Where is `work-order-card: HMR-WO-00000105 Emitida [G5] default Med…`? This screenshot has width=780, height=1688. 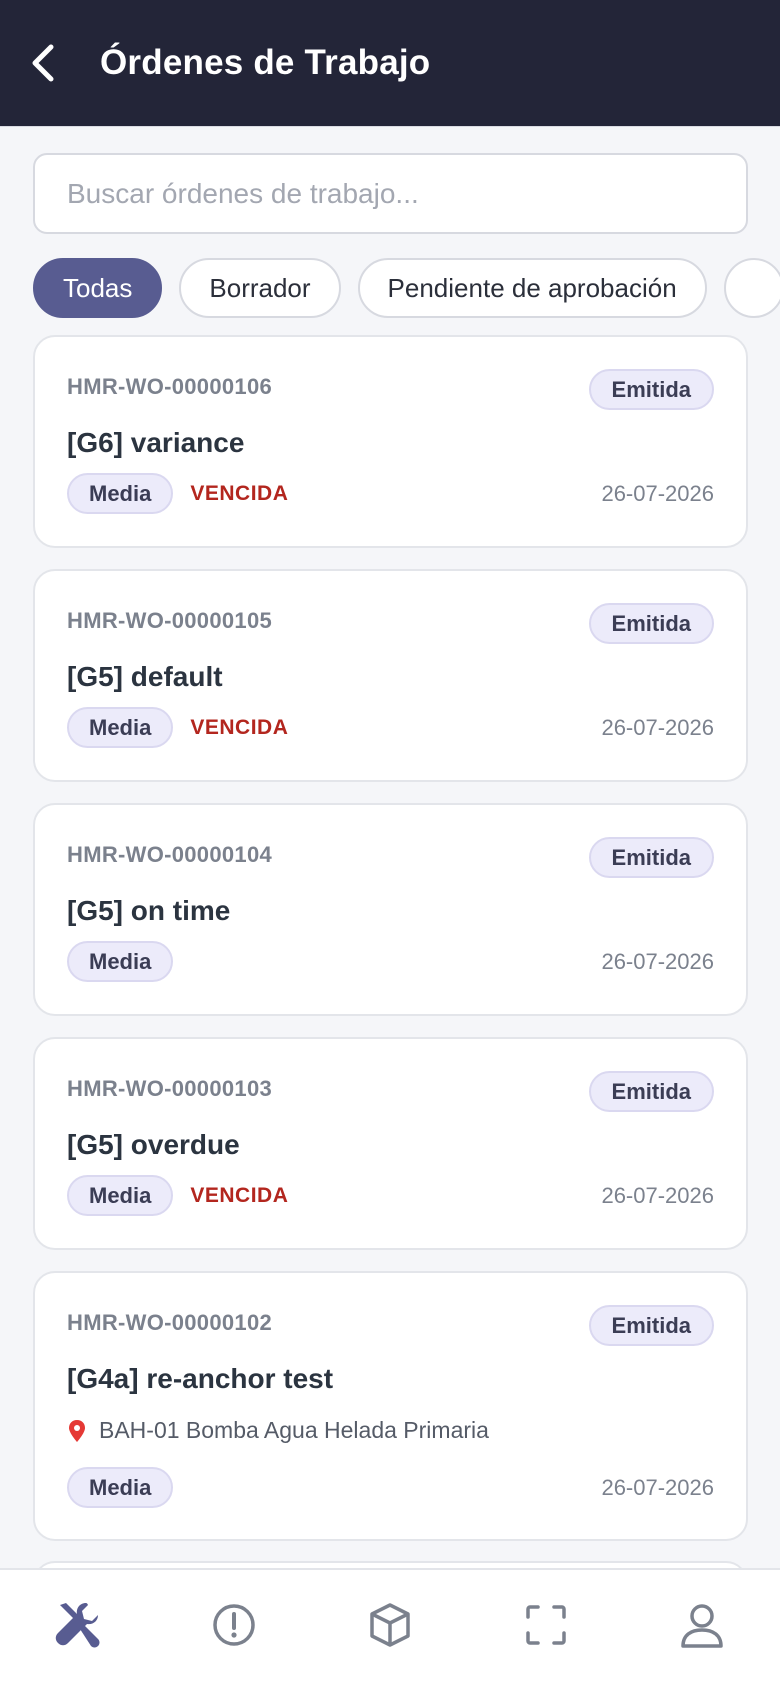
work-order-card: HMR-WO-00000105 Emitida [G5] default Med… is located at coordinates (390, 675).